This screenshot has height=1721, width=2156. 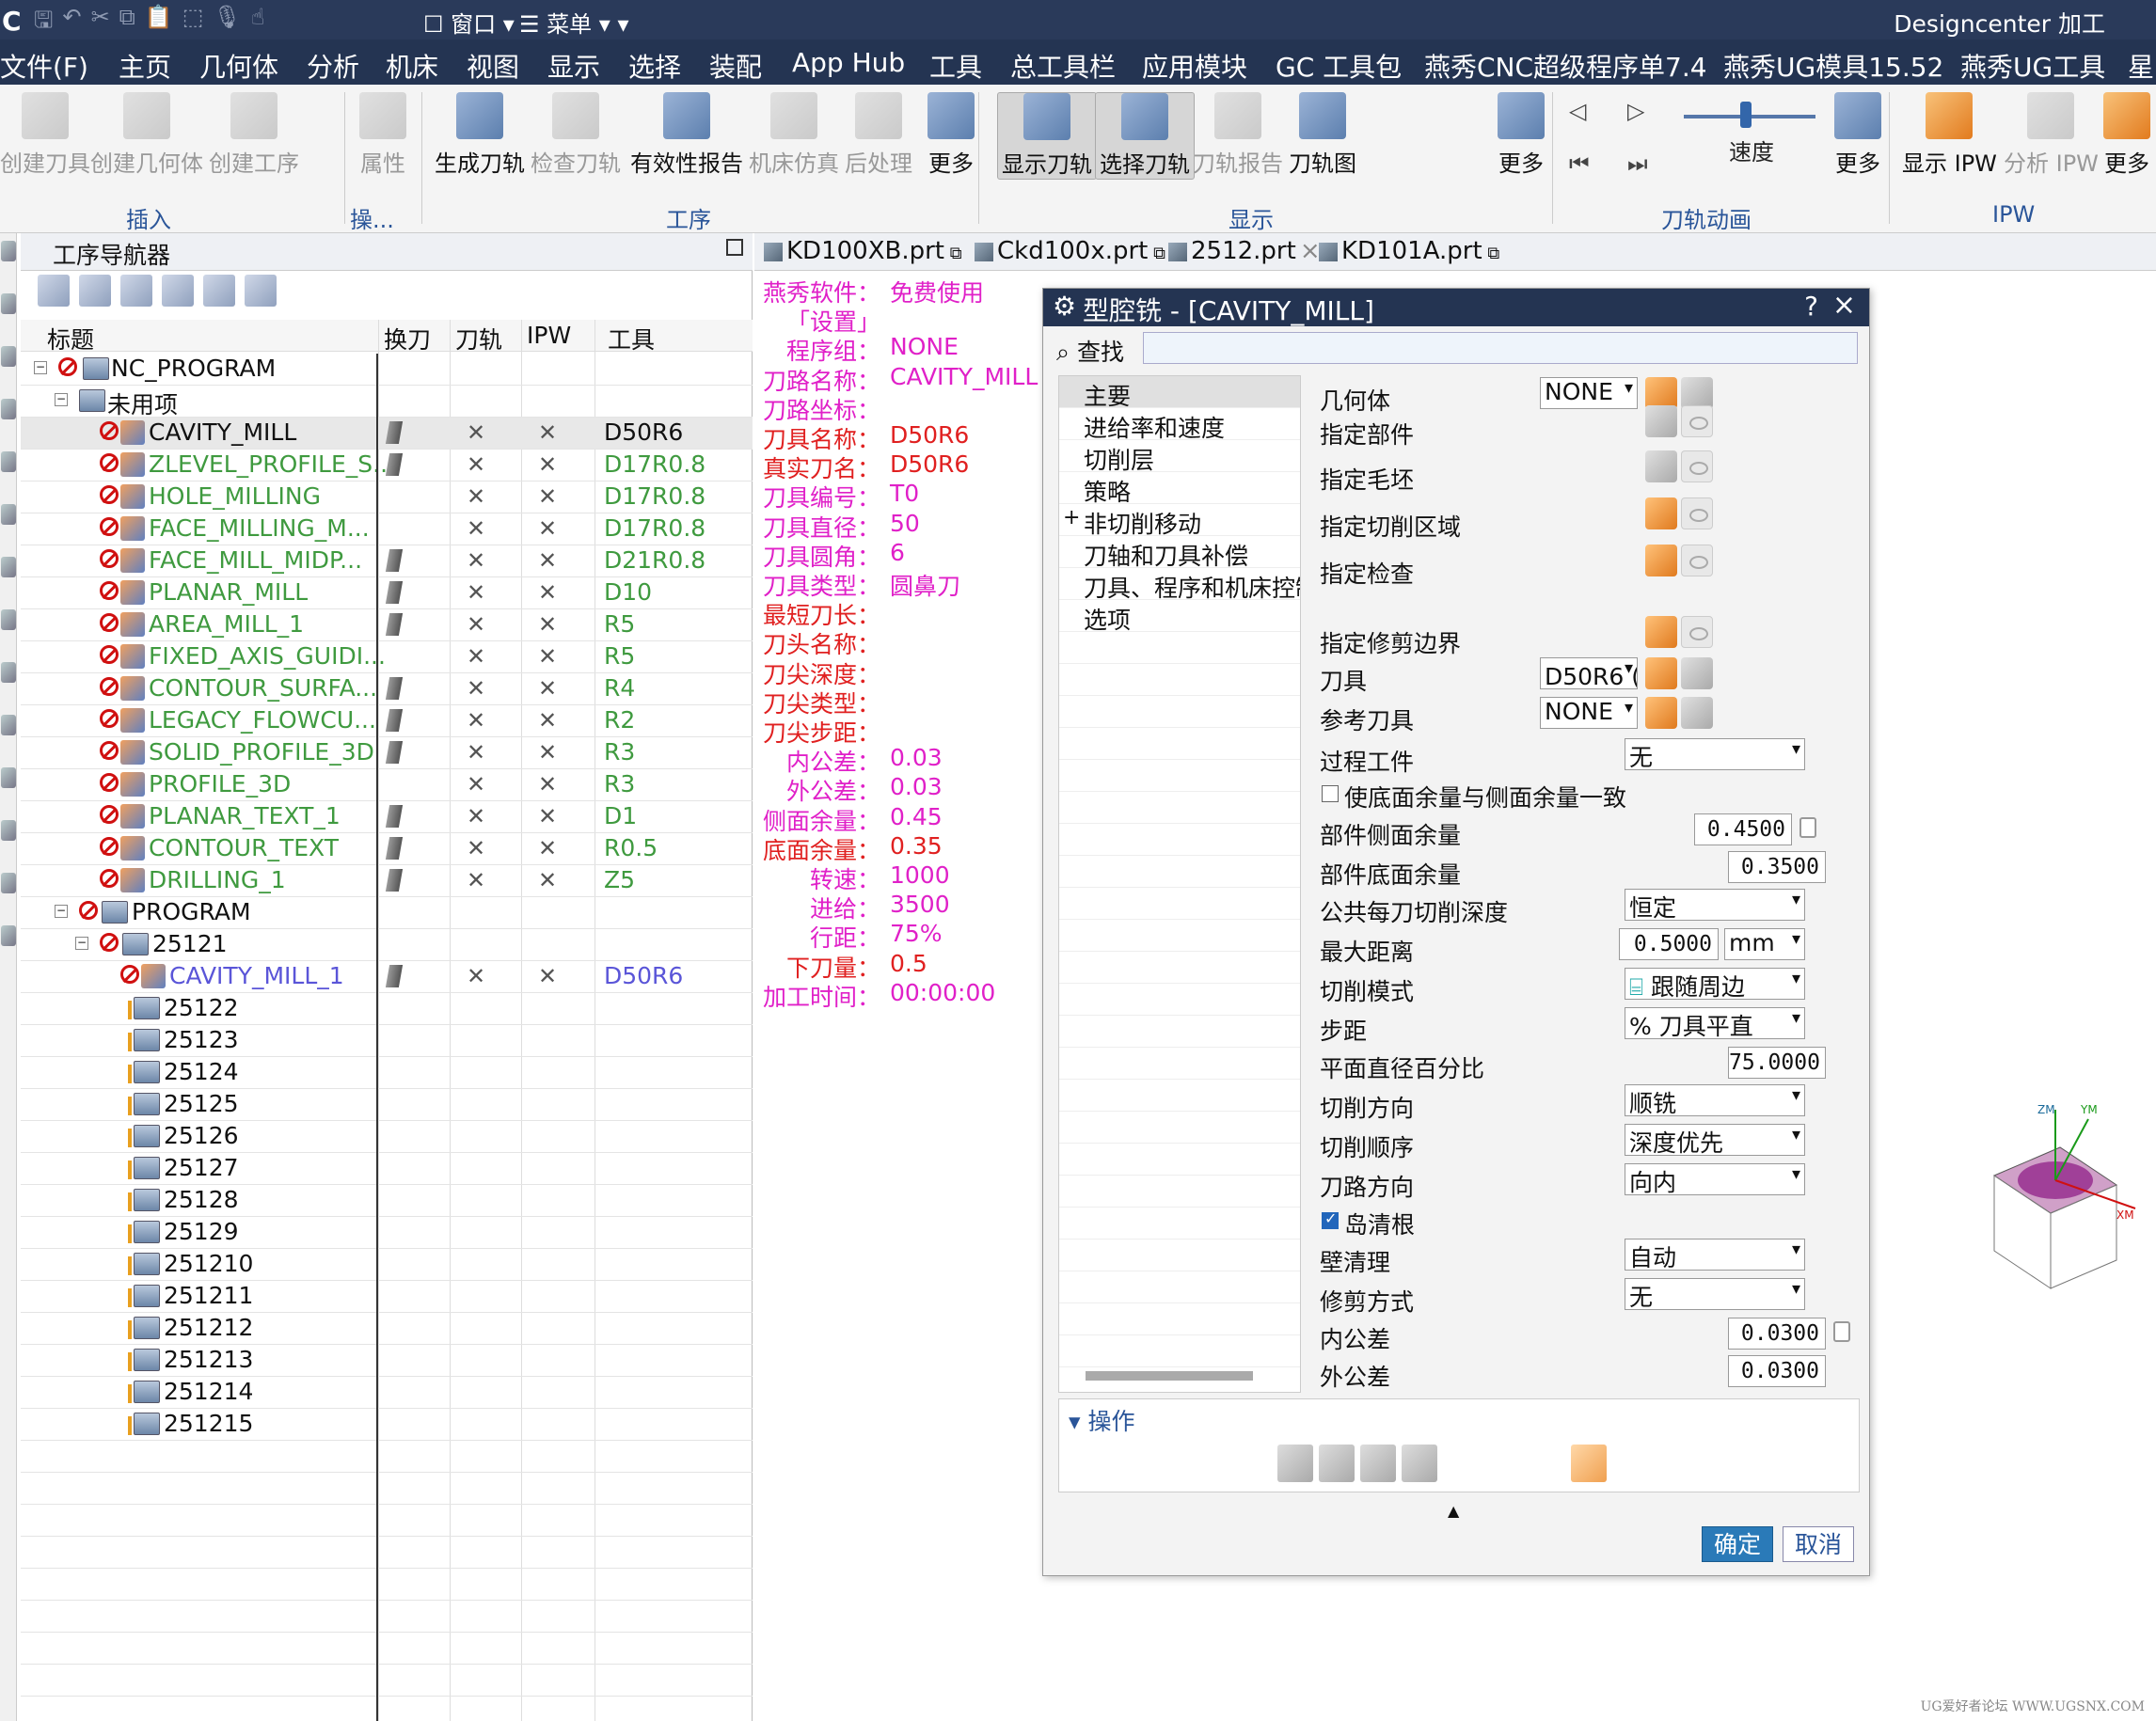 What do you see at coordinates (1589, 713) in the screenshot?
I see `dropdown-reftool: NONE ▾` at bounding box center [1589, 713].